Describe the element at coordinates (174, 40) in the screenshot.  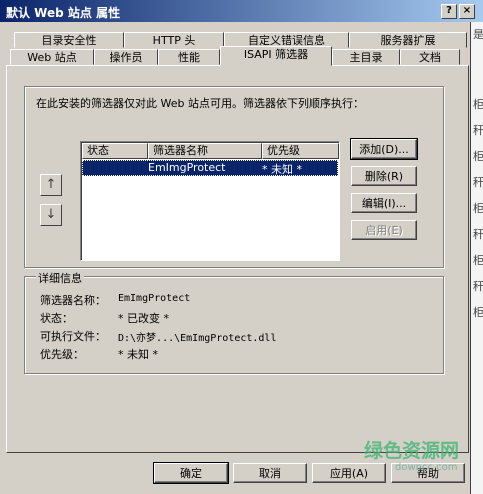
I see `tab-http-headers: HTTP 头` at that location.